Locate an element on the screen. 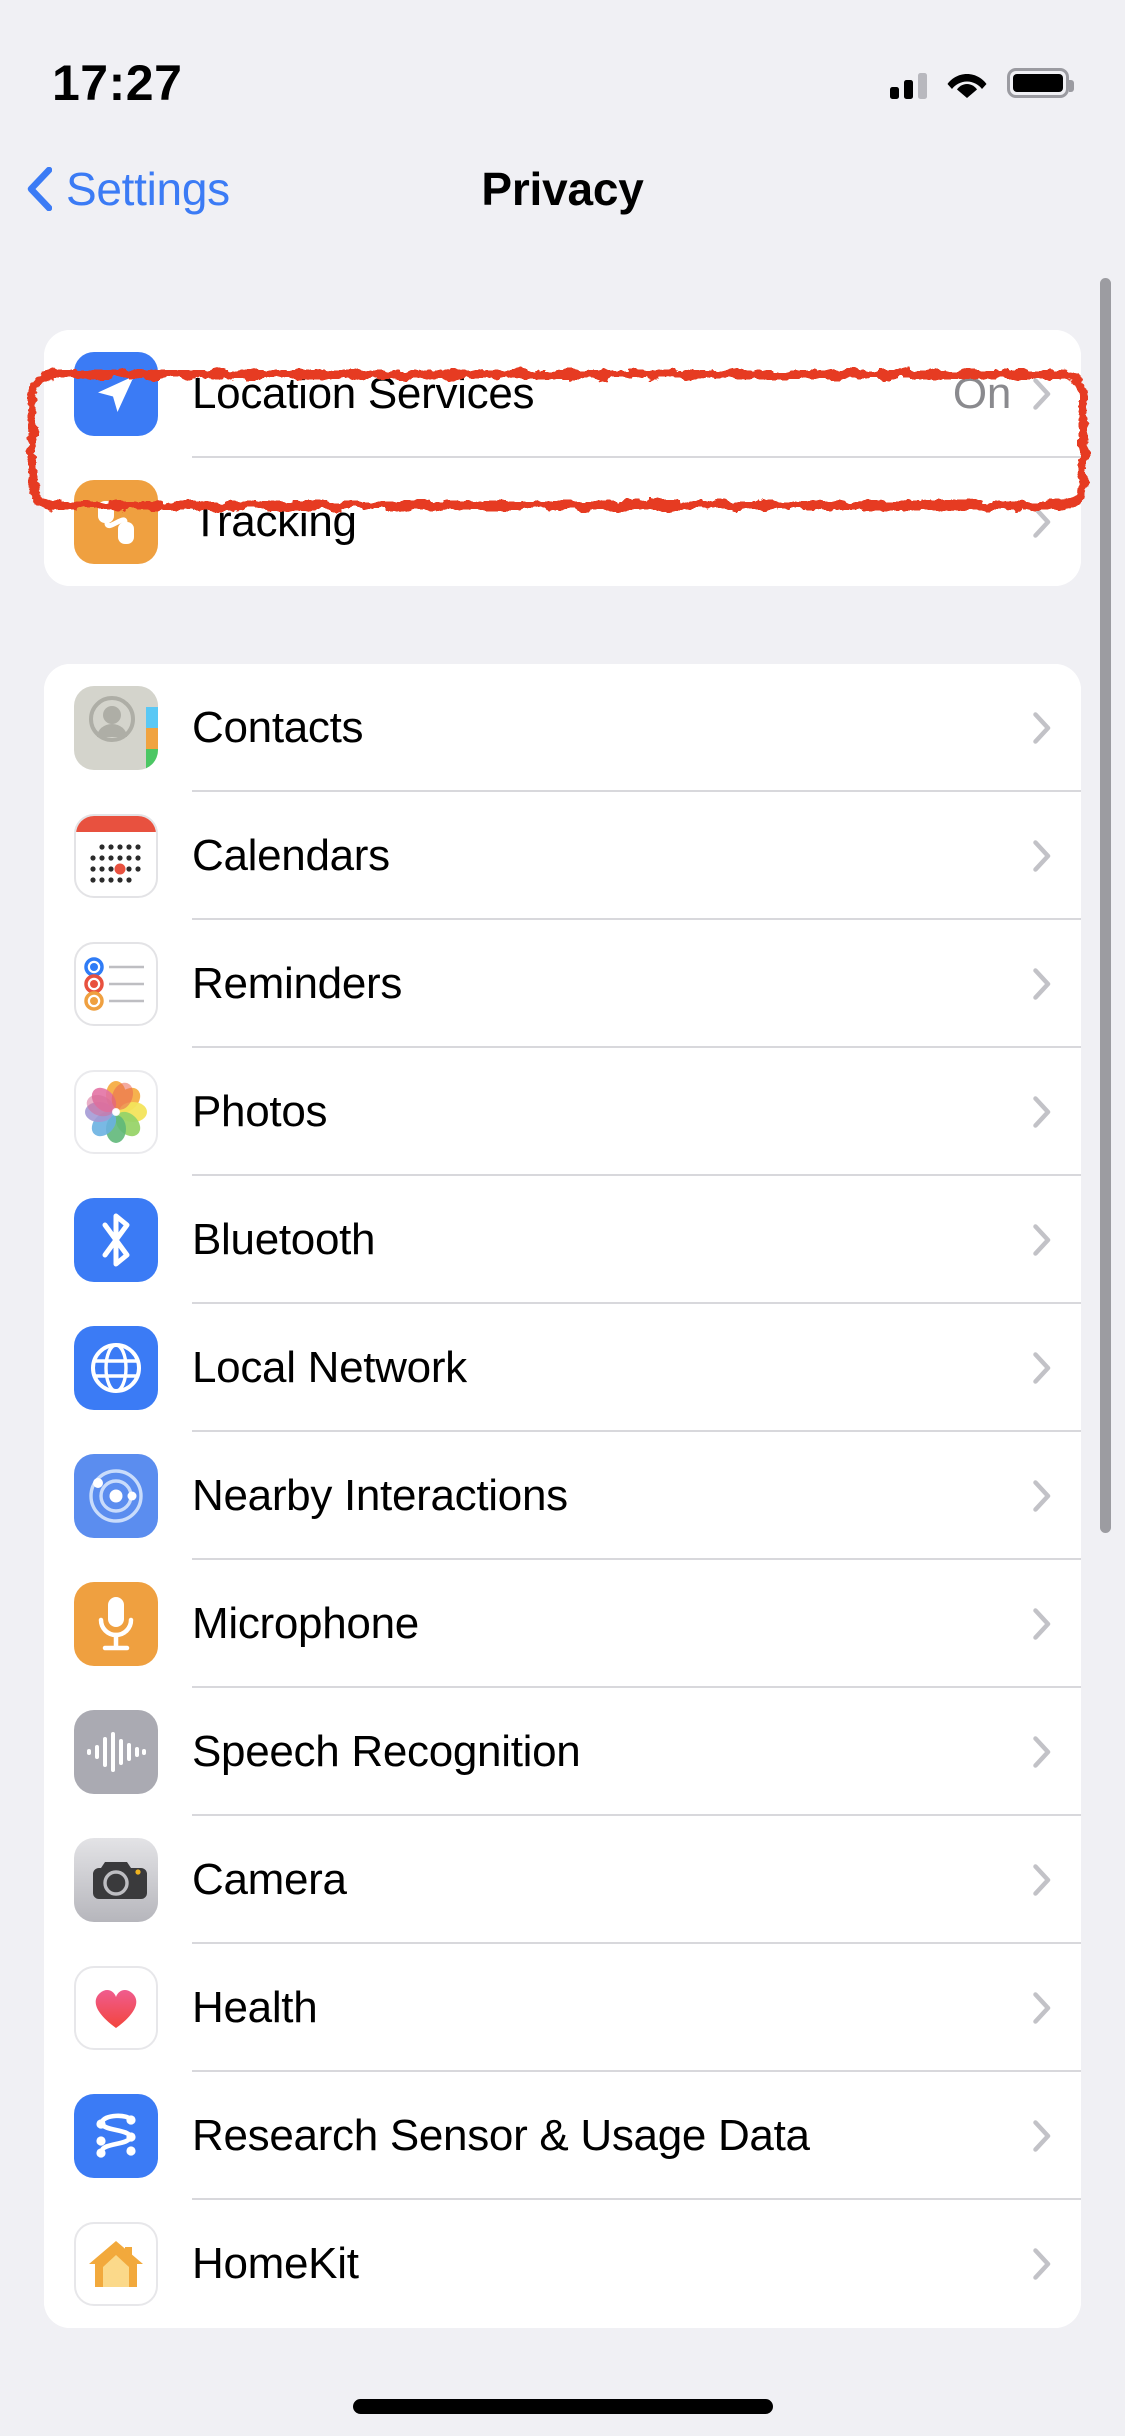 This screenshot has height=2436, width=1125. contacts-tabs is located at coordinates (152, 728).